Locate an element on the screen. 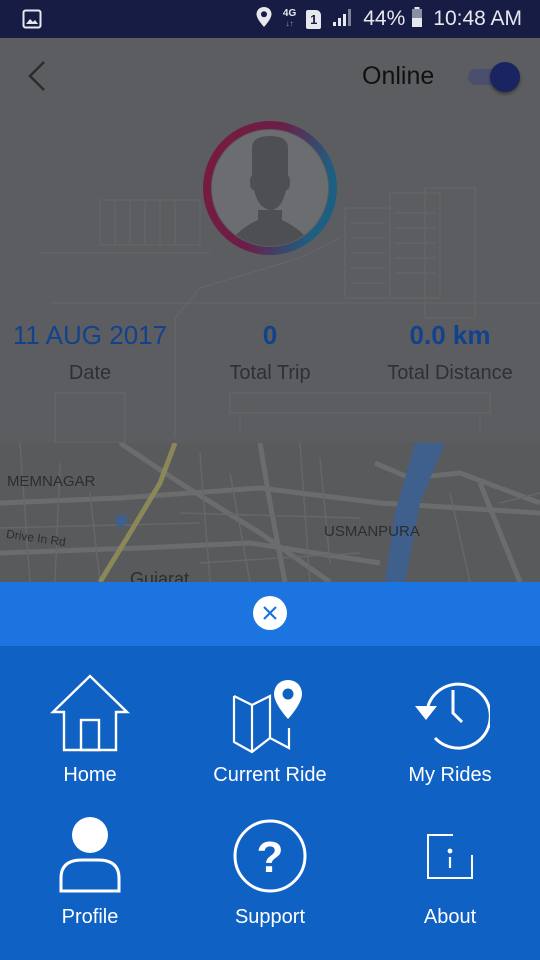 The height and width of the screenshot is (960, 540). map-label-usmanpura: USMANPURA is located at coordinates (372, 531).